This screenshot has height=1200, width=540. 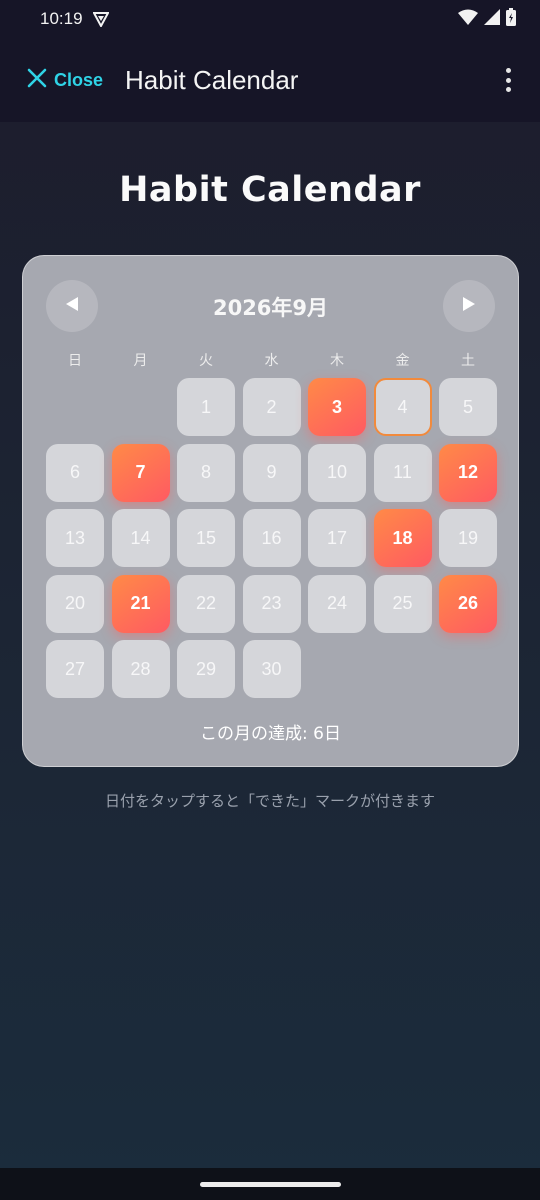 I want to click on day-cell-1: 1, so click(x=206, y=407).